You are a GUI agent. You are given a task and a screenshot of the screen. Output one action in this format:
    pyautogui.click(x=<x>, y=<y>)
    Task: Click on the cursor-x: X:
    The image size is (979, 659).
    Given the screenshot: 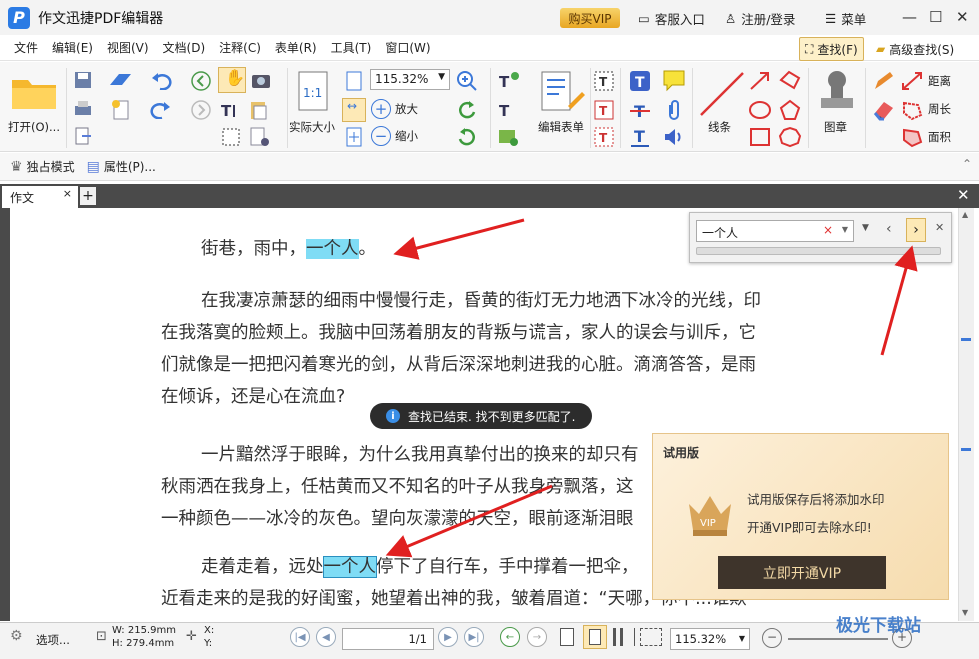 What is the action you would take?
    pyautogui.click(x=209, y=630)
    